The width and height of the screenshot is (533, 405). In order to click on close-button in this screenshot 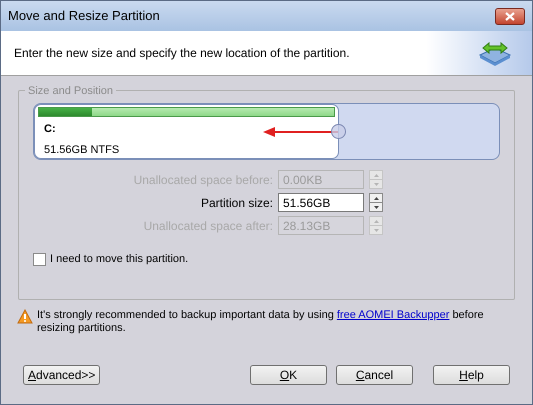, I will do `click(510, 16)`.